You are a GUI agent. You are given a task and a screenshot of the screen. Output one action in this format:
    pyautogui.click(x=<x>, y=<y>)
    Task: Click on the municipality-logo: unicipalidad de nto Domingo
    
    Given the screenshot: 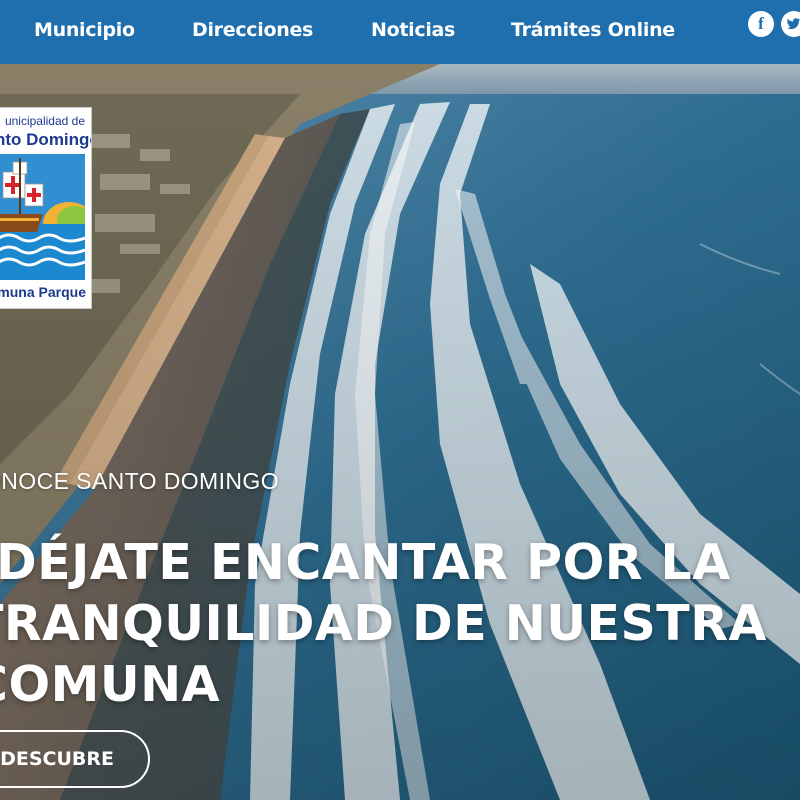 What is the action you would take?
    pyautogui.click(x=46, y=208)
    